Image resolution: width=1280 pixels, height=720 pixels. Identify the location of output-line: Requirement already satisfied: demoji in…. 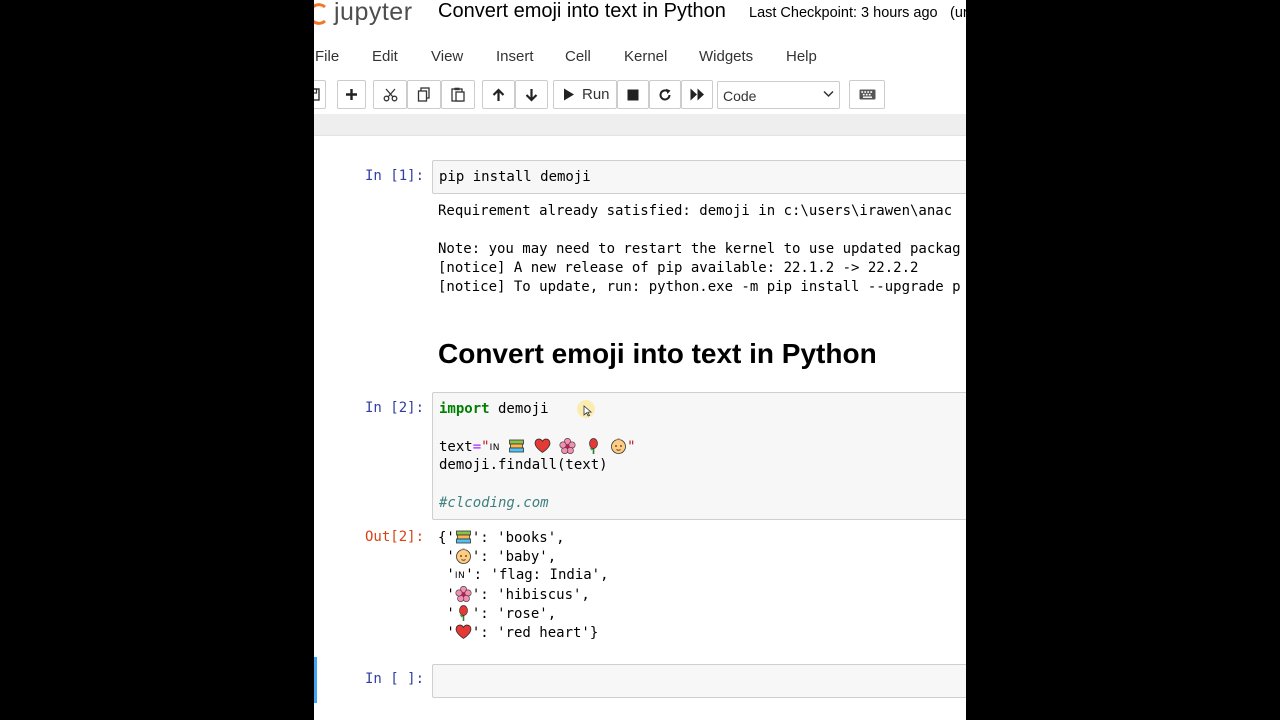
(695, 211).